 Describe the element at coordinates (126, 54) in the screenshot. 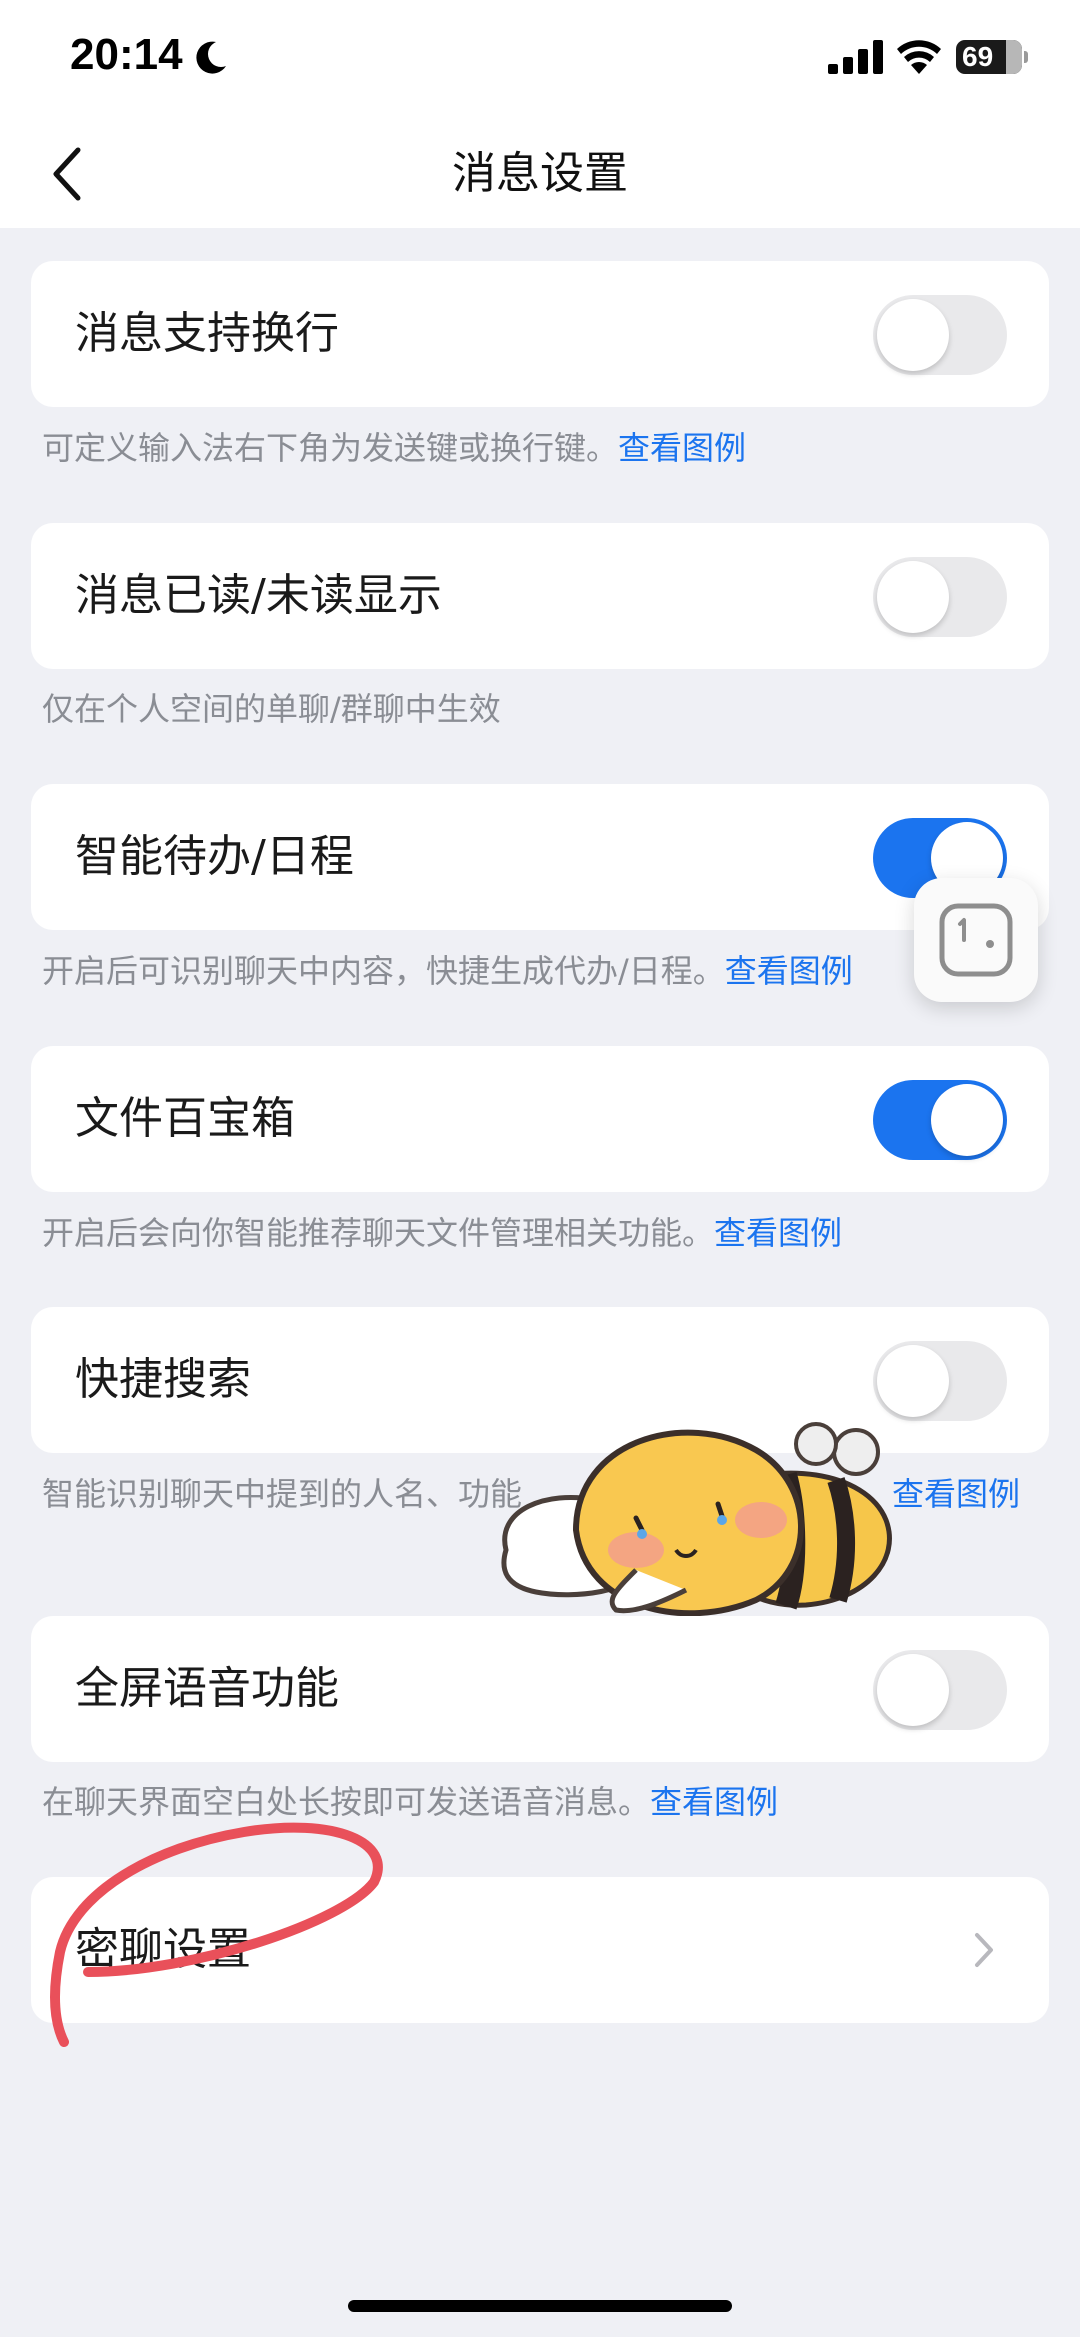

I see `status-time: 20:14` at that location.